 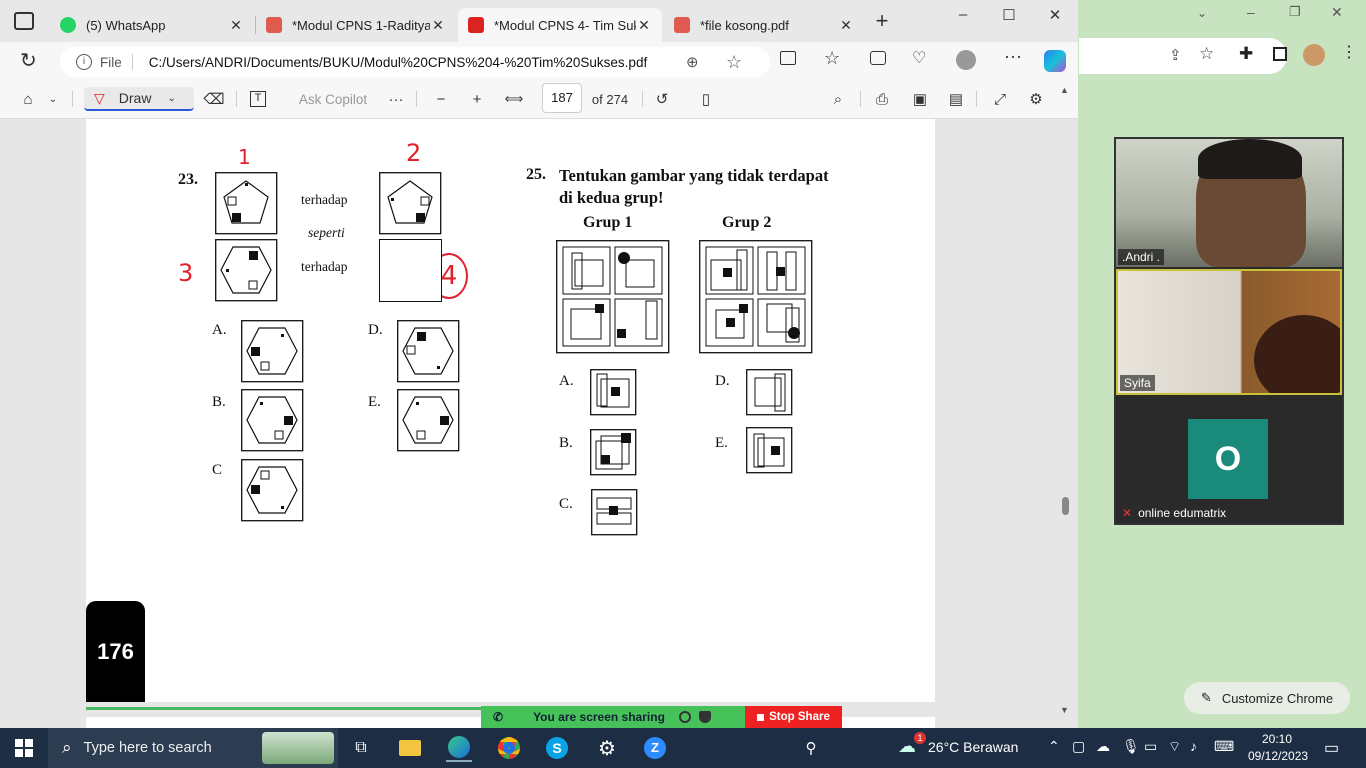 I want to click on battery-icon: ▭, so click(x=1150, y=746).